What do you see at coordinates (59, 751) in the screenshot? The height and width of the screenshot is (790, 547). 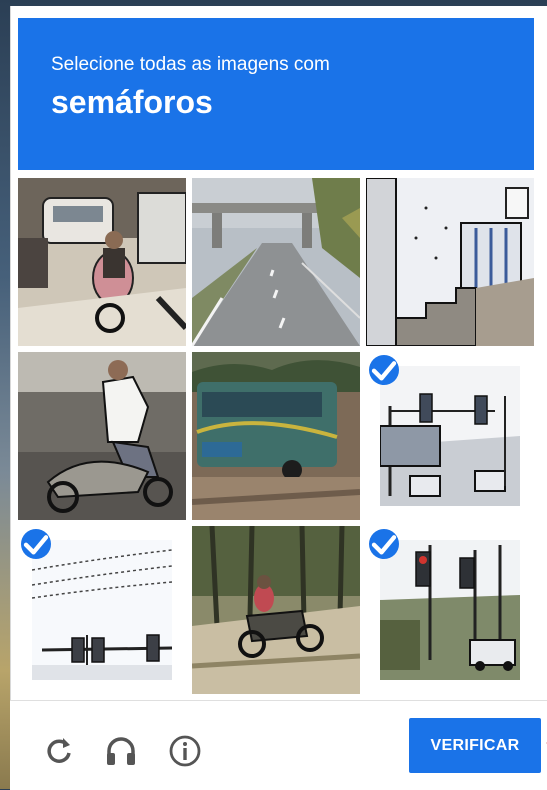 I see `reload-icon` at bounding box center [59, 751].